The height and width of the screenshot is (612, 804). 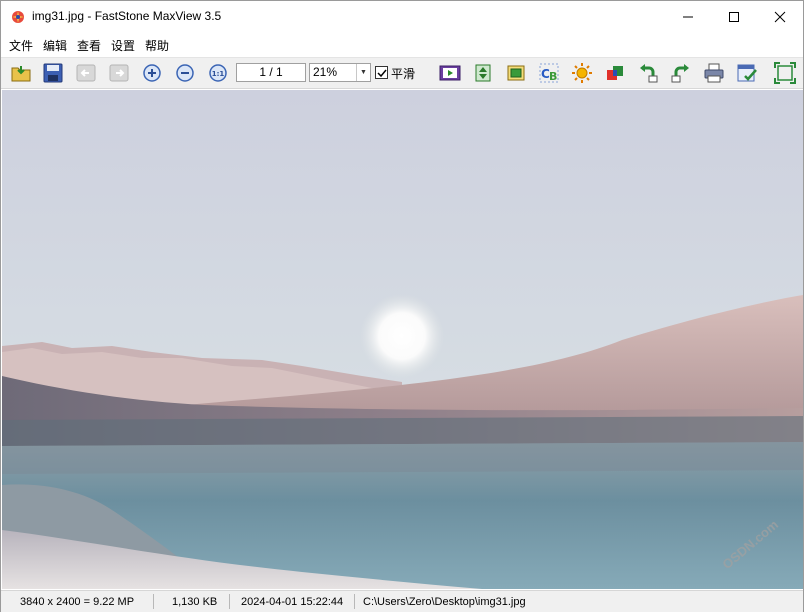 What do you see at coordinates (195, 602) in the screenshot?
I see `file-size: 1,130 KB` at bounding box center [195, 602].